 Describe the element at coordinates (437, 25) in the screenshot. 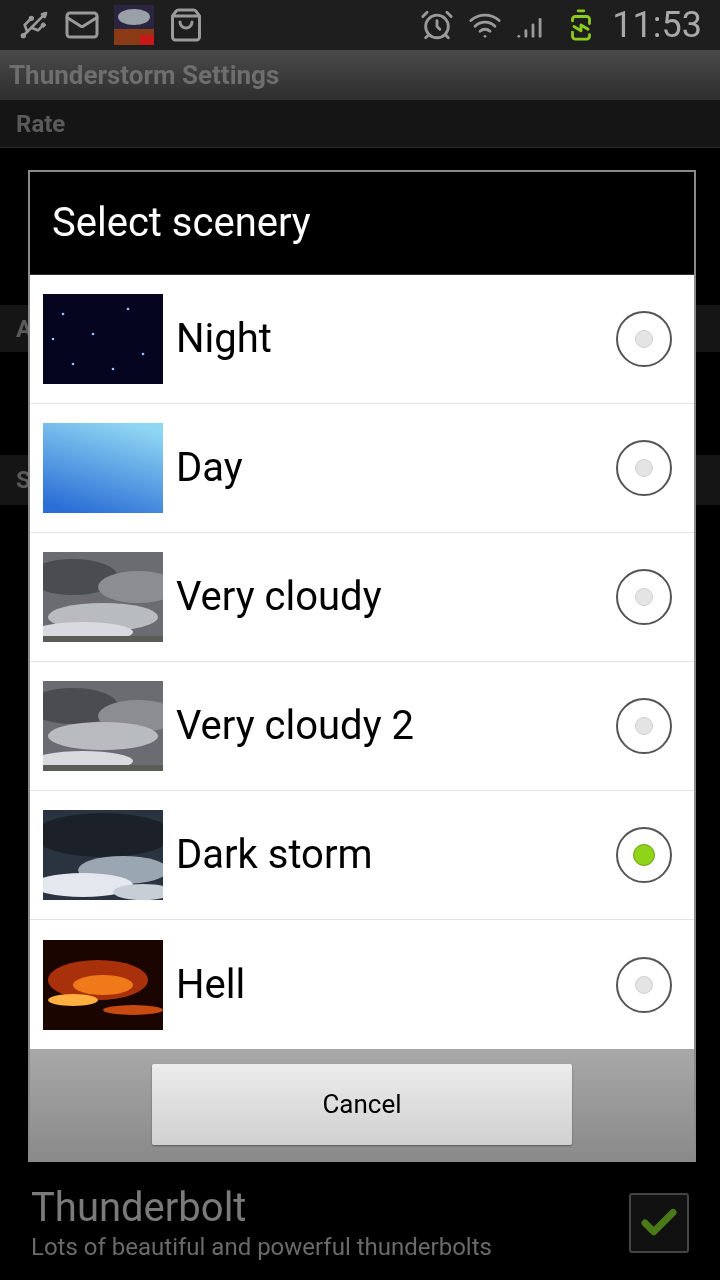

I see `alarm-icon` at that location.